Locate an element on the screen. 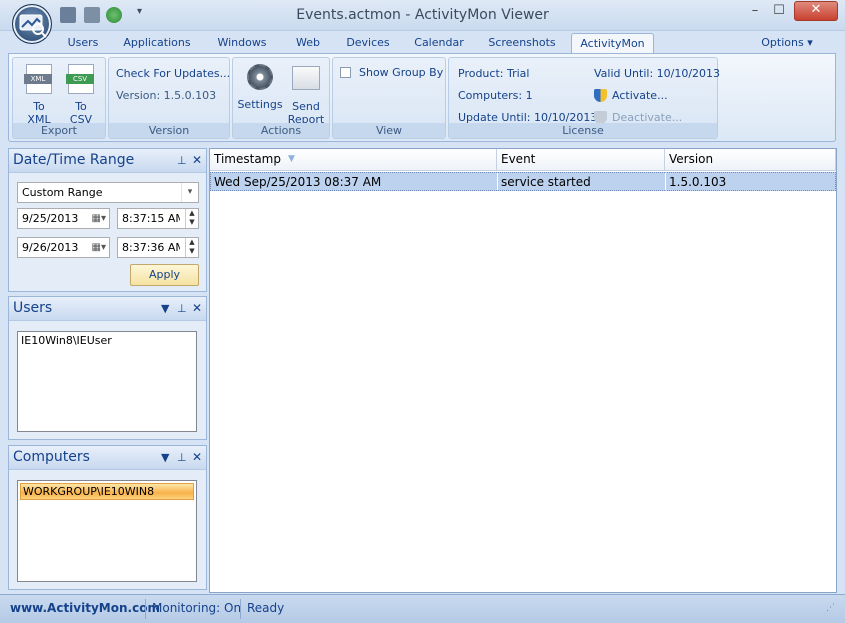 The height and width of the screenshot is (623, 845). to-date-picker: 9/26/2013 ▦▾ is located at coordinates (63, 247).